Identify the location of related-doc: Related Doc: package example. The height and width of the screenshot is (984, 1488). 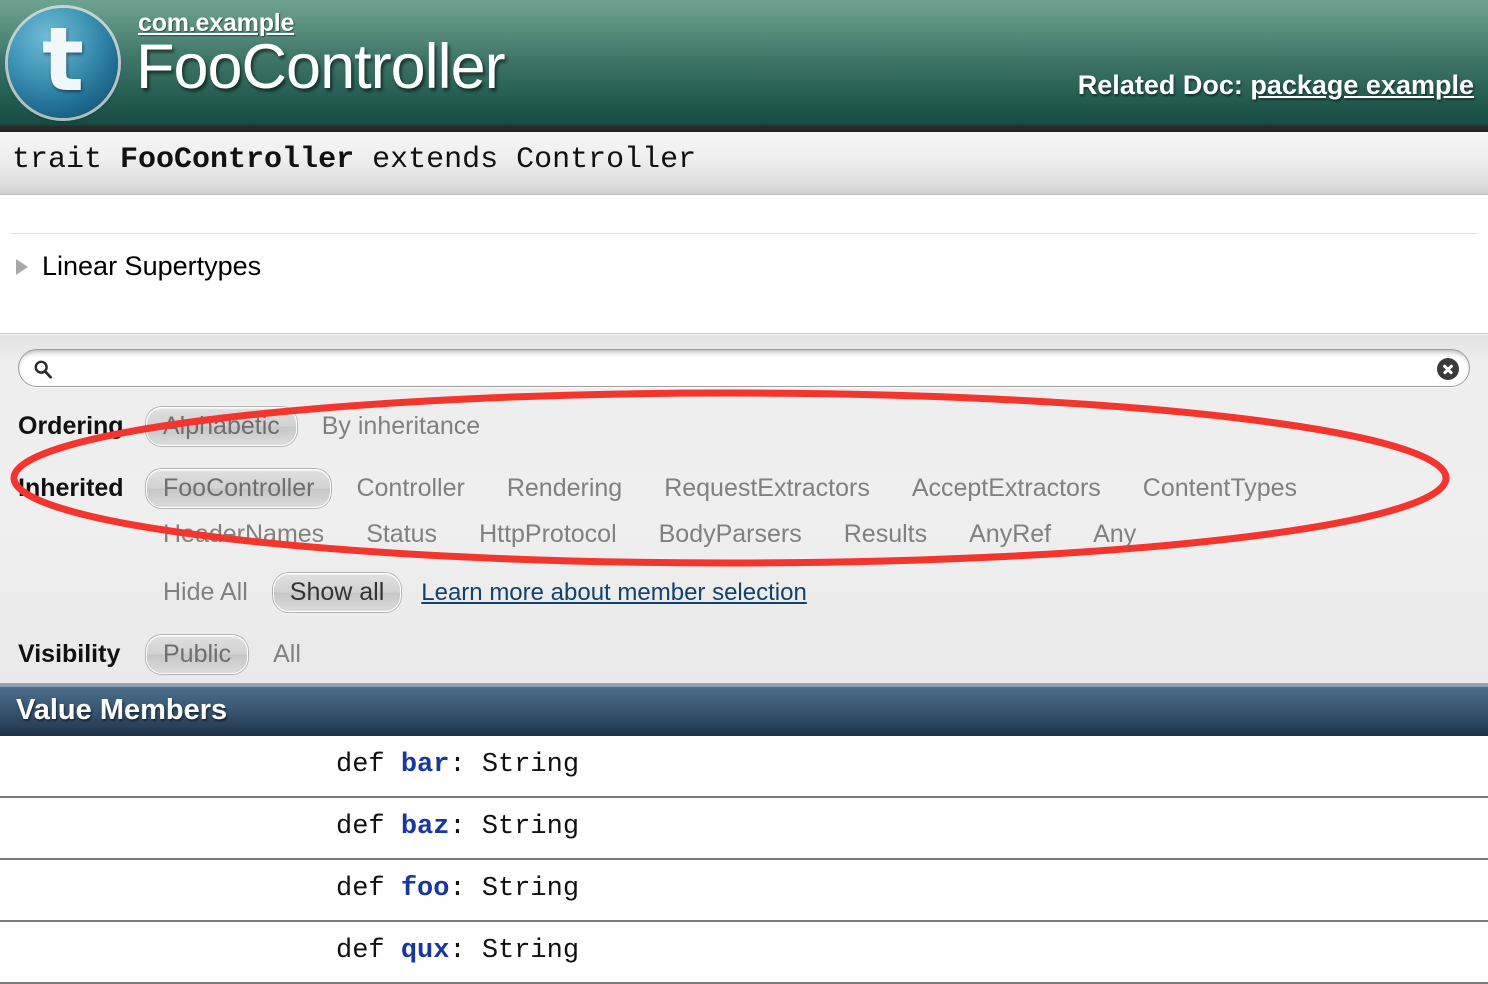
(1276, 85).